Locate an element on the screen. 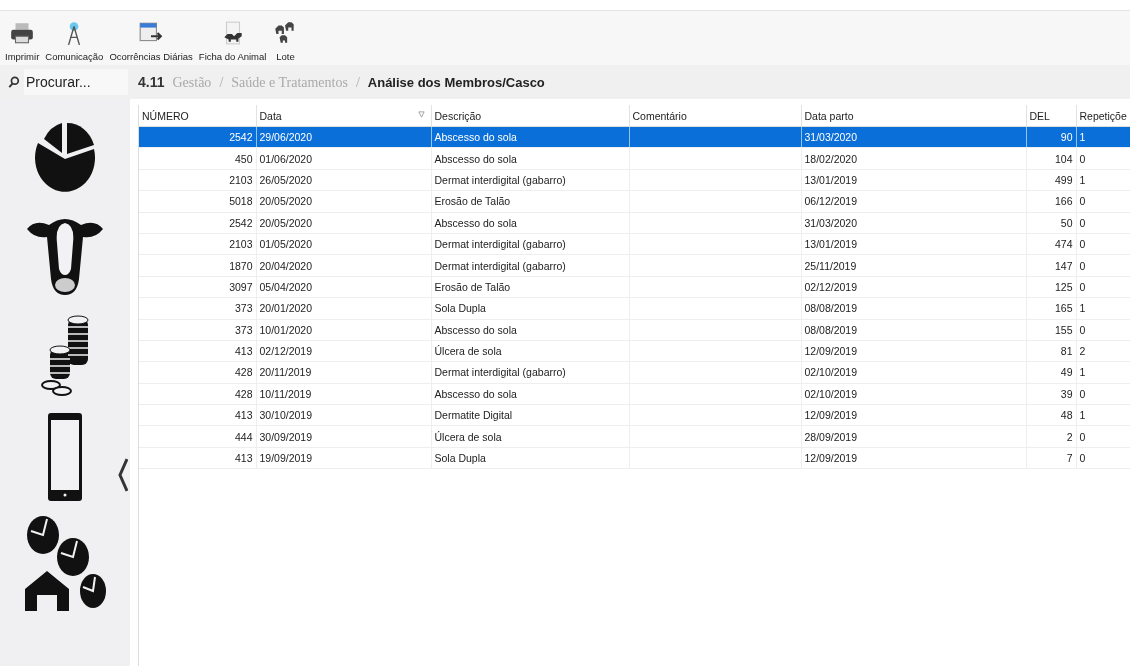  table-cell: 499 is located at coordinates (1063, 179).